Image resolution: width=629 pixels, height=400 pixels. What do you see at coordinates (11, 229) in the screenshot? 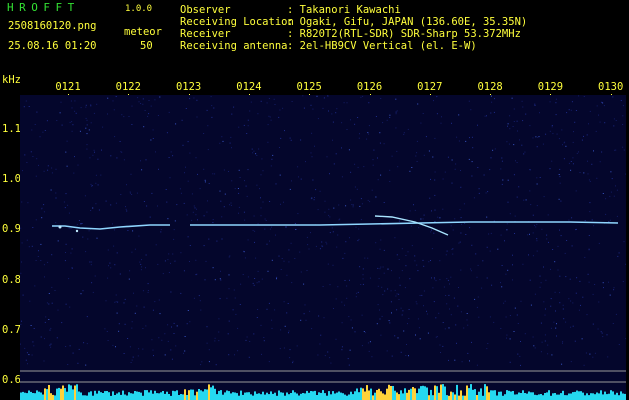
I see `frequency-tick-label: 0.9` at bounding box center [11, 229].